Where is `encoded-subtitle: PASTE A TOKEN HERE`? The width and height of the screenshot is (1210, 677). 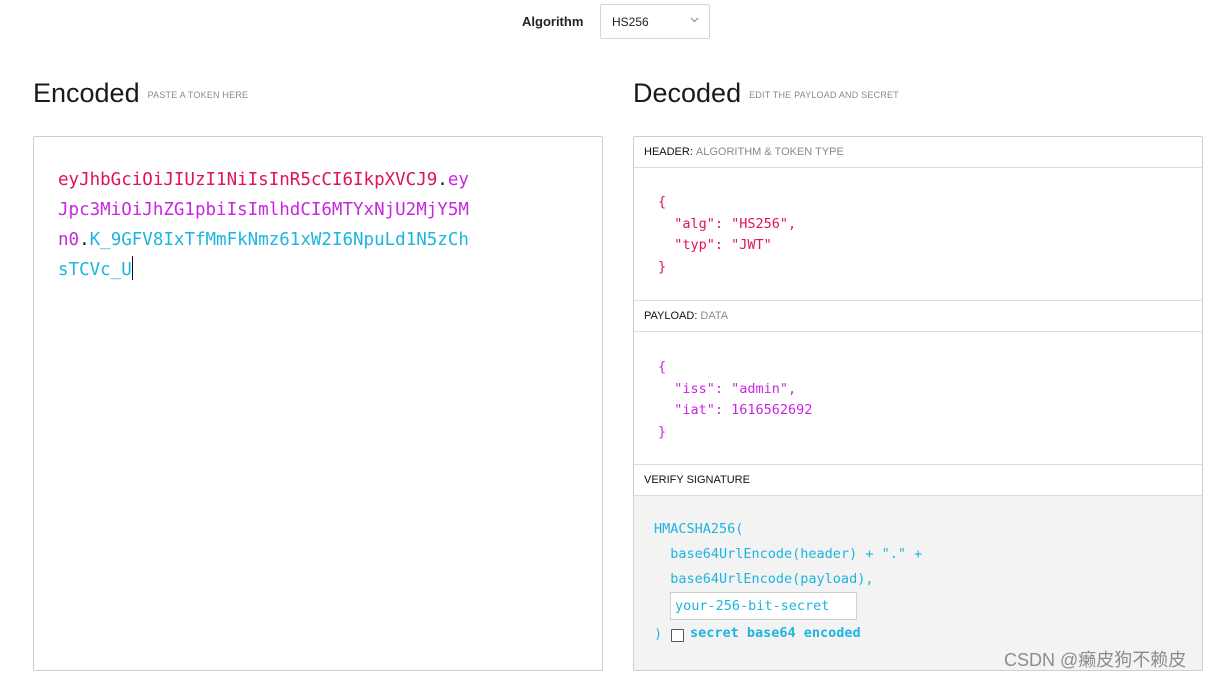 encoded-subtitle: PASTE A TOKEN HERE is located at coordinates (198, 95).